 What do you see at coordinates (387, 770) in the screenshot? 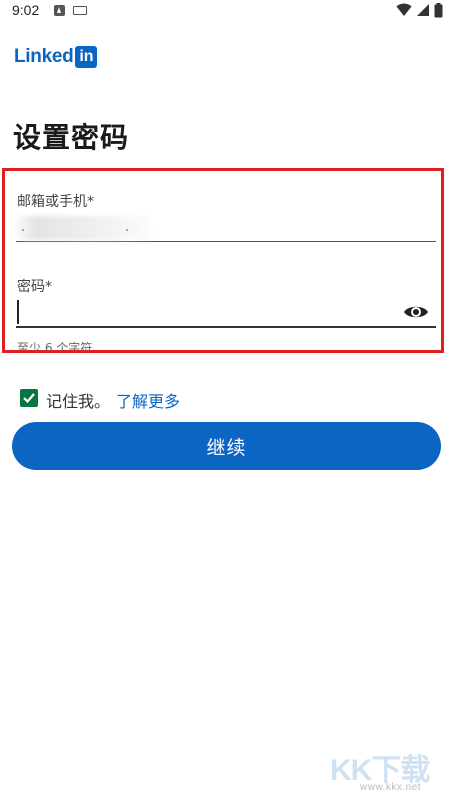
I see `watermark: KK下载 www.kkx.net` at bounding box center [387, 770].